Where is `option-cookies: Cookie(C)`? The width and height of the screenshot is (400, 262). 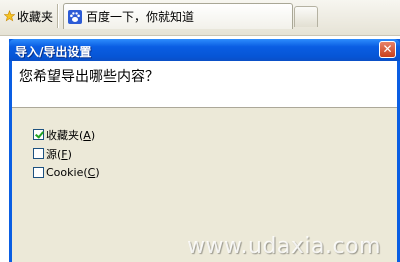 option-cookies: Cookie(C) is located at coordinates (66, 172).